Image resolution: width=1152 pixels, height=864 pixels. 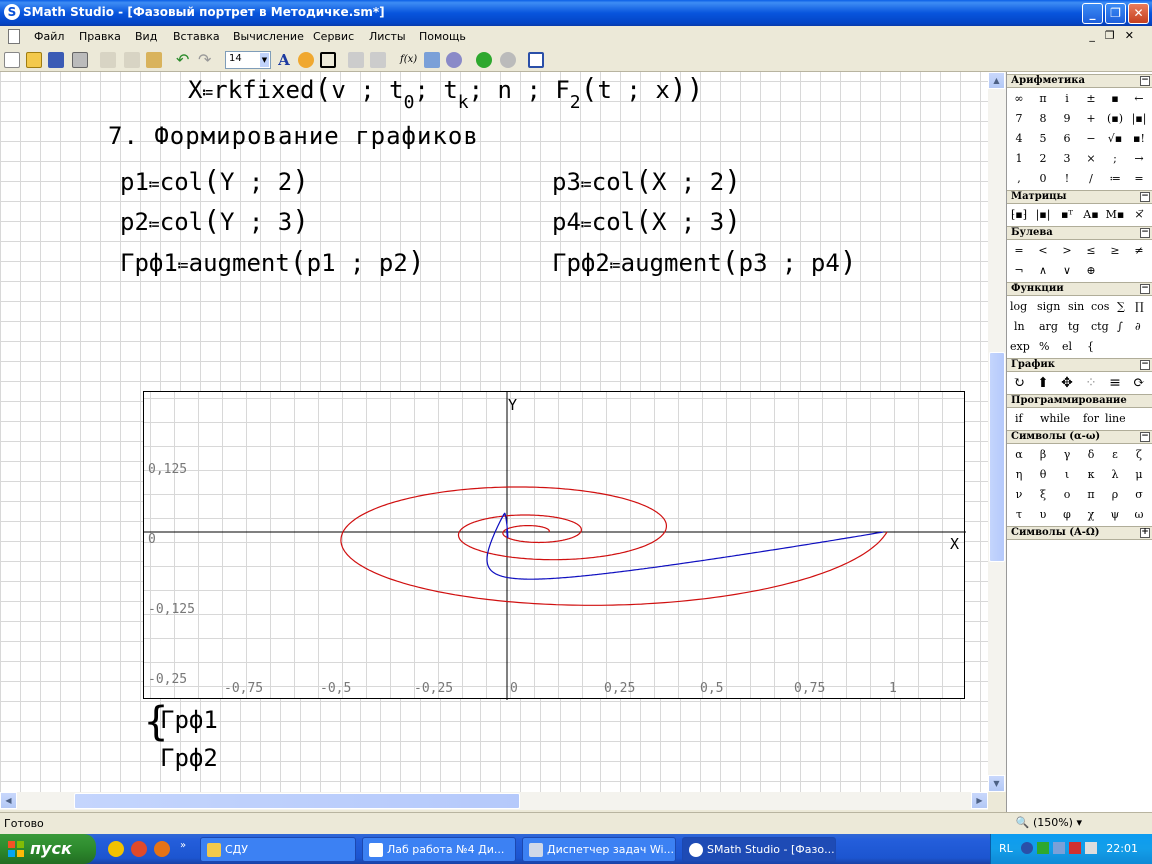 I want to click on points-icon: ⁘, so click(x=1091, y=383).